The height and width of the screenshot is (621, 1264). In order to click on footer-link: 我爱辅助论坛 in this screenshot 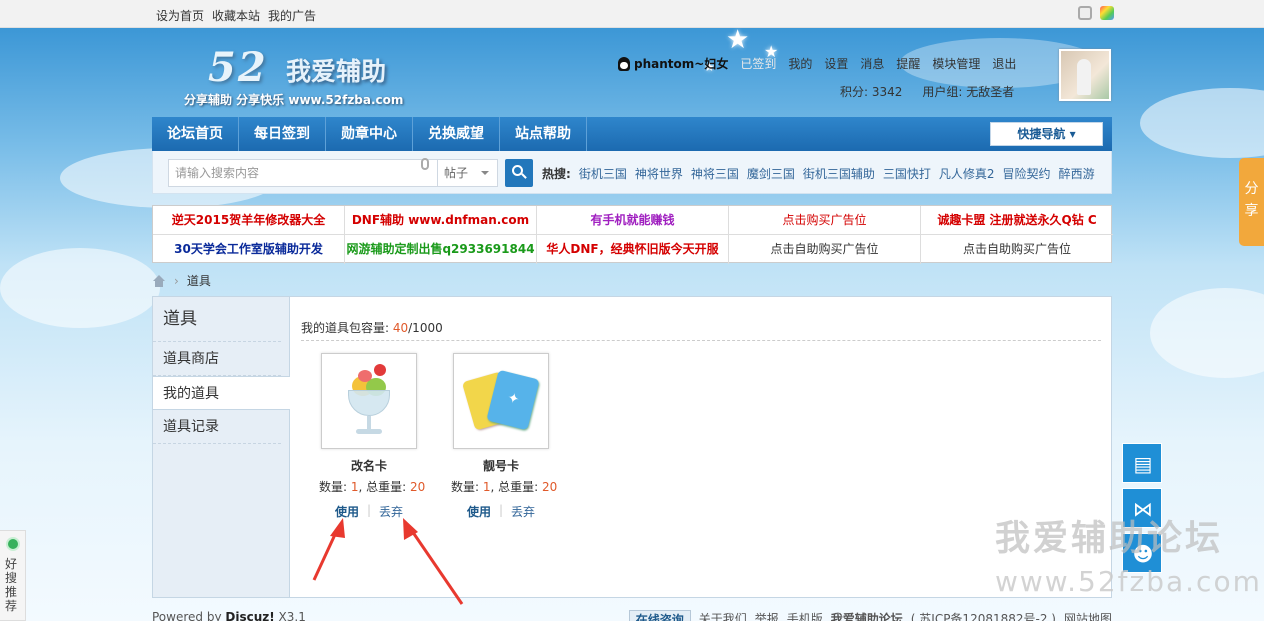, I will do `click(867, 615)`.